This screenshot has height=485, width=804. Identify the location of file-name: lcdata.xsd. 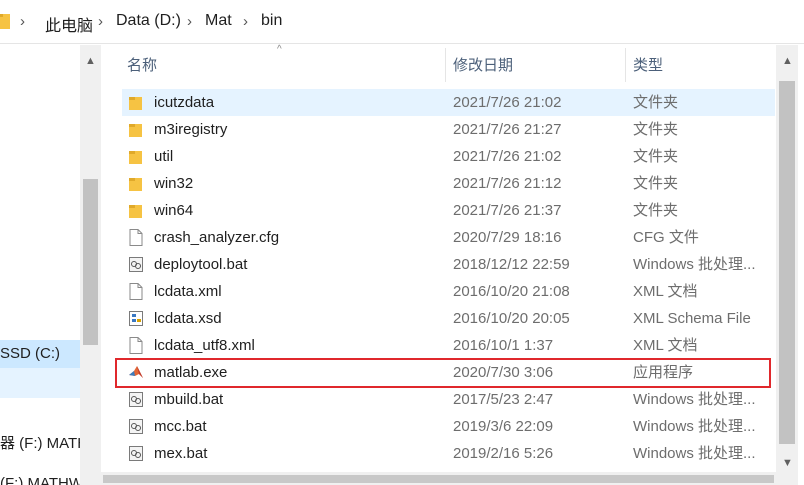
(188, 318).